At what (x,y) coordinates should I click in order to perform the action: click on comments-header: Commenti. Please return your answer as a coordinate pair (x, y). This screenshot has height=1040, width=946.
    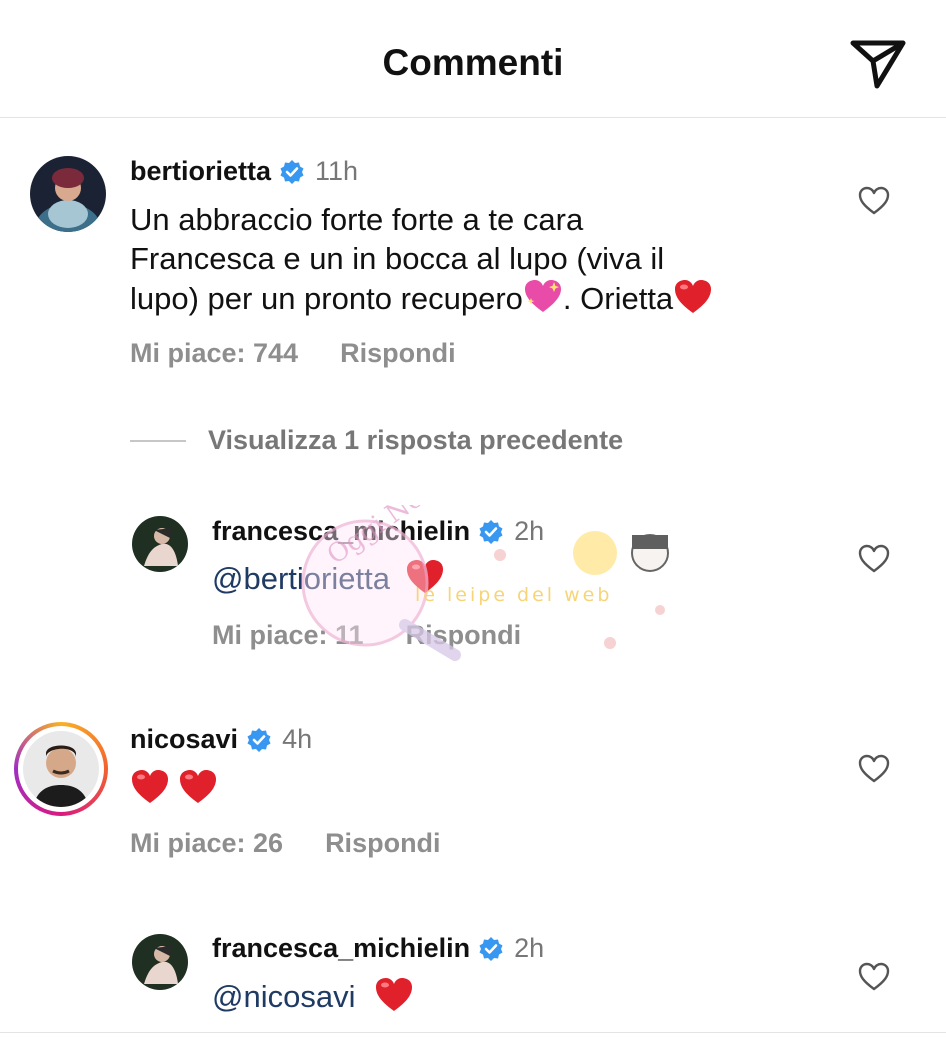
    Looking at the image, I should click on (473, 59).